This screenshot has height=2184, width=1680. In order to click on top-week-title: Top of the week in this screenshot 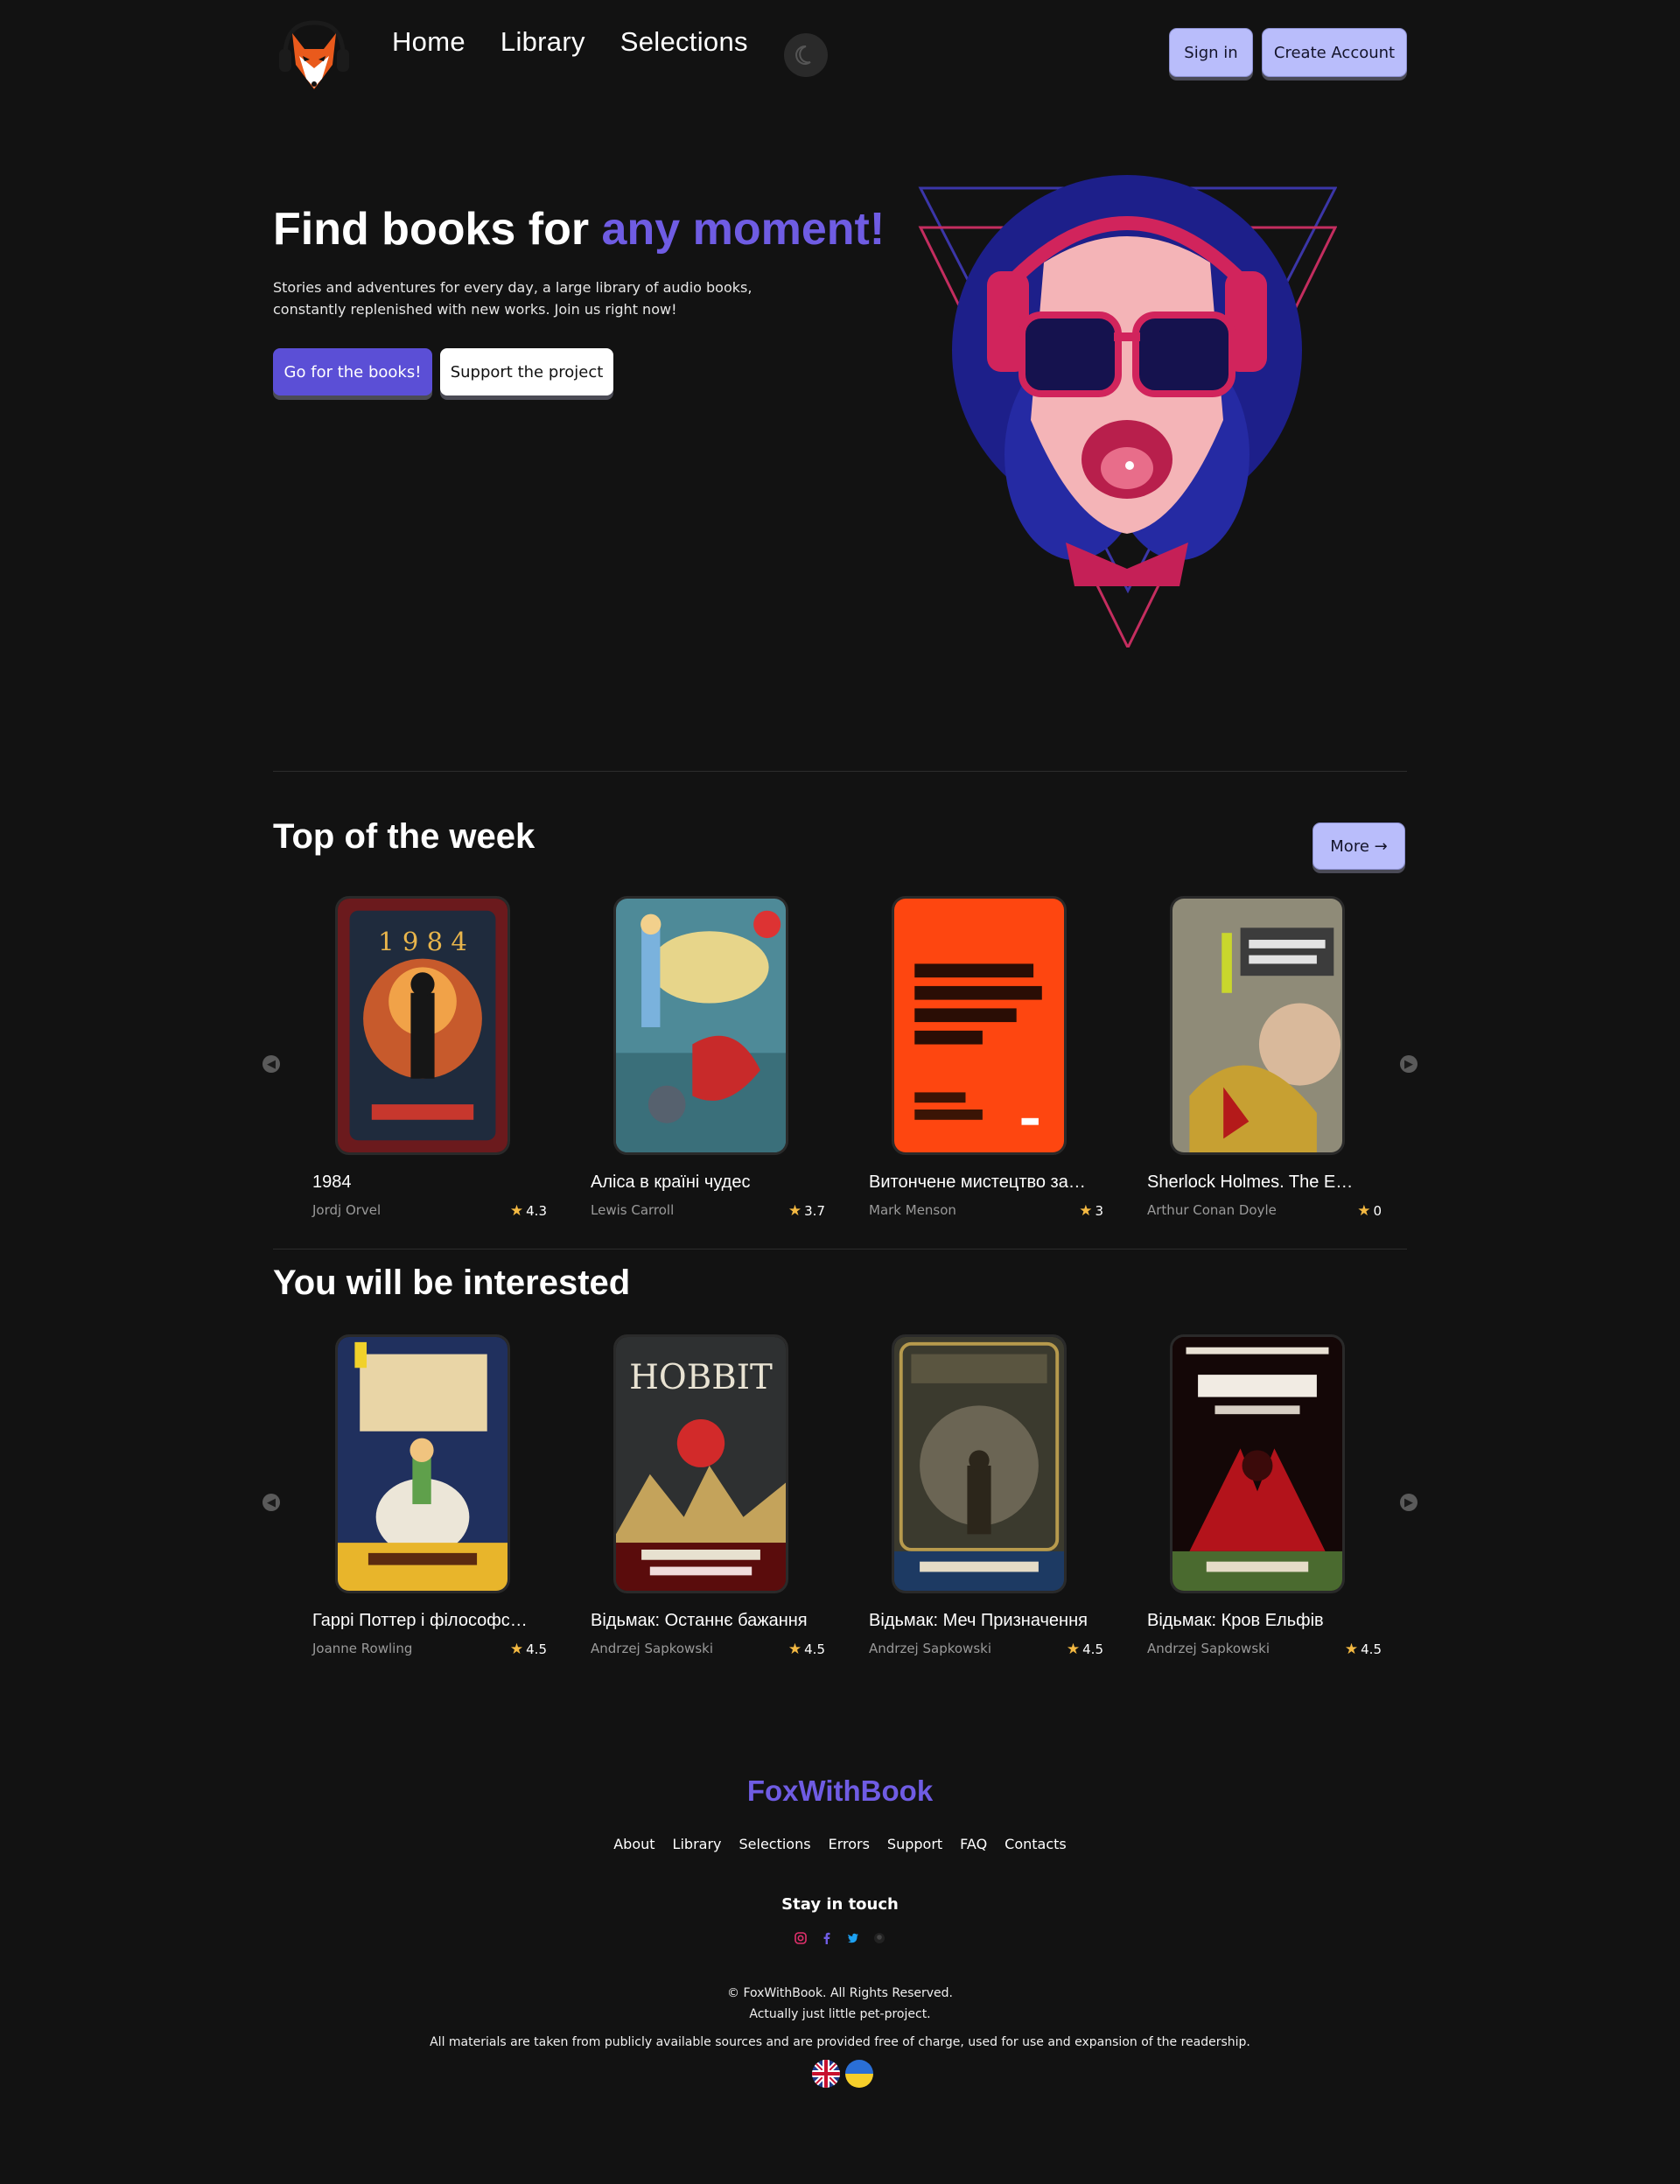, I will do `click(404, 836)`.